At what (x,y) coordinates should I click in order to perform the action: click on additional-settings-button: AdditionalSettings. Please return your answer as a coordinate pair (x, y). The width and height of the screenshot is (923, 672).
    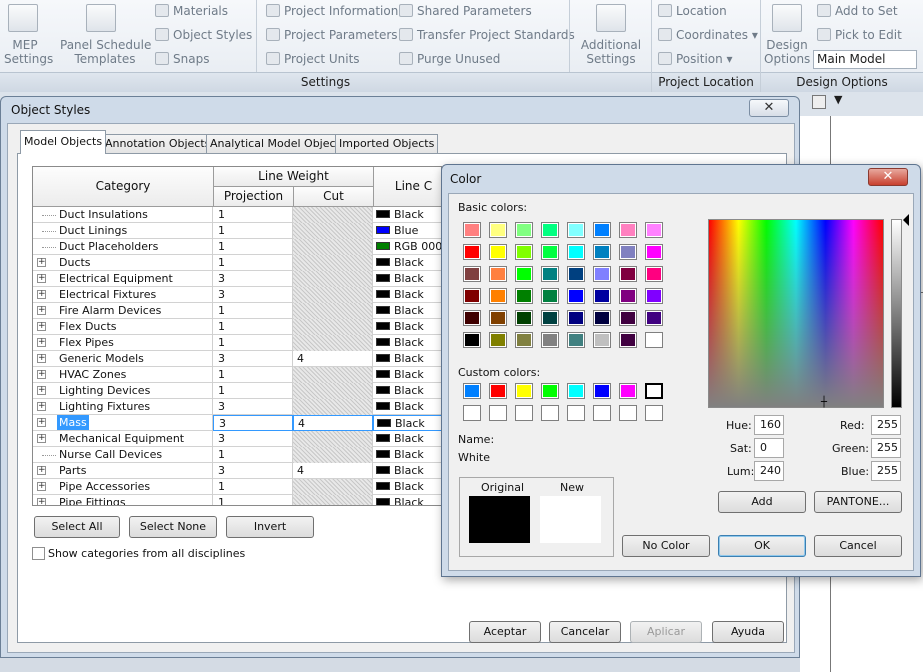
    Looking at the image, I should click on (611, 52).